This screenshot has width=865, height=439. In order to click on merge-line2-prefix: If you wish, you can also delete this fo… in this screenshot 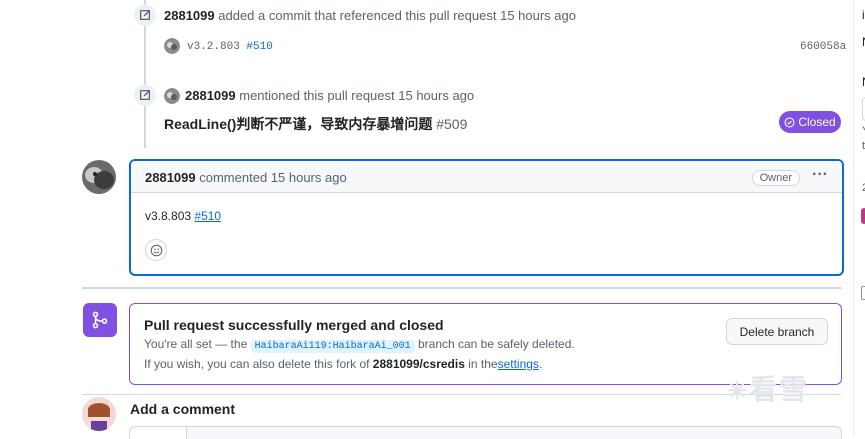, I will do `click(257, 364)`.